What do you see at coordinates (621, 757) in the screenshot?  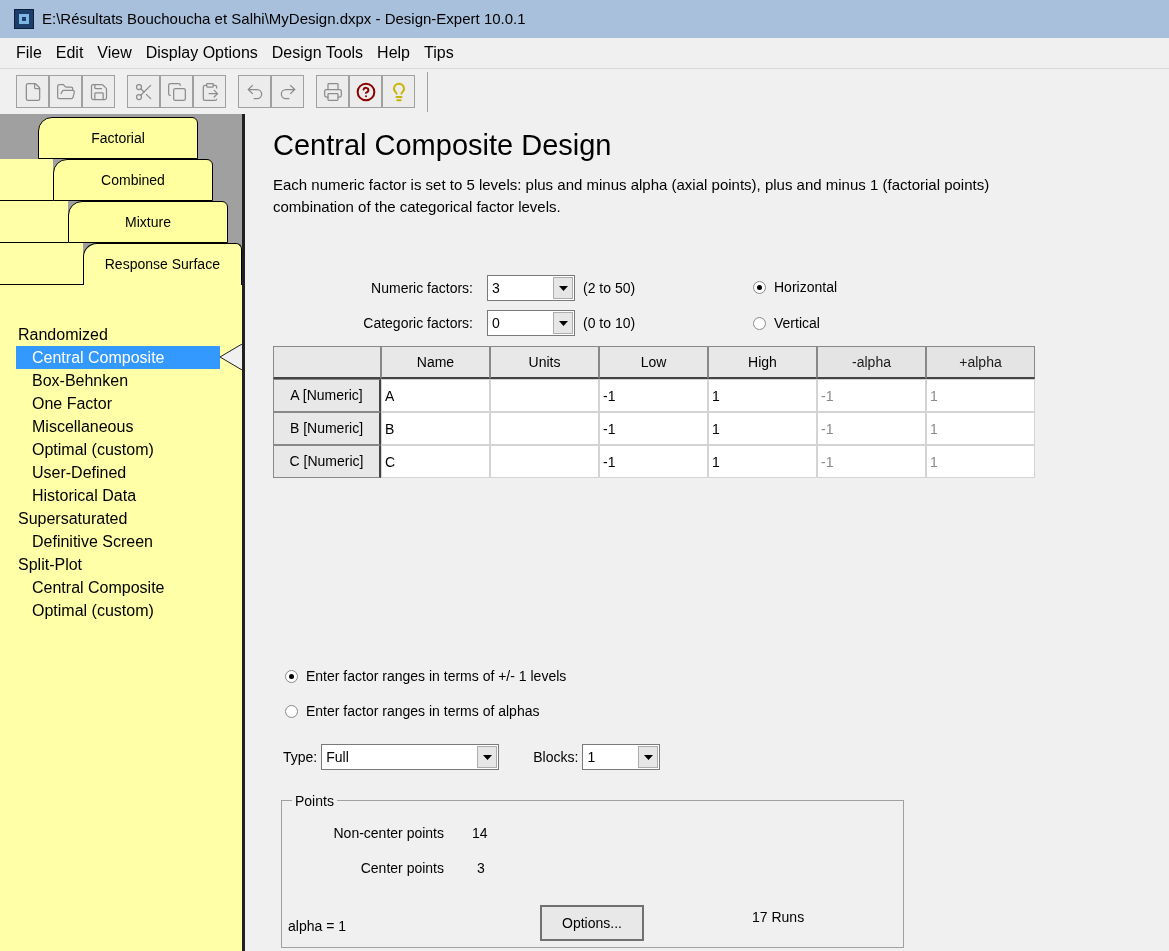 I see `dropdown-field: 1` at bounding box center [621, 757].